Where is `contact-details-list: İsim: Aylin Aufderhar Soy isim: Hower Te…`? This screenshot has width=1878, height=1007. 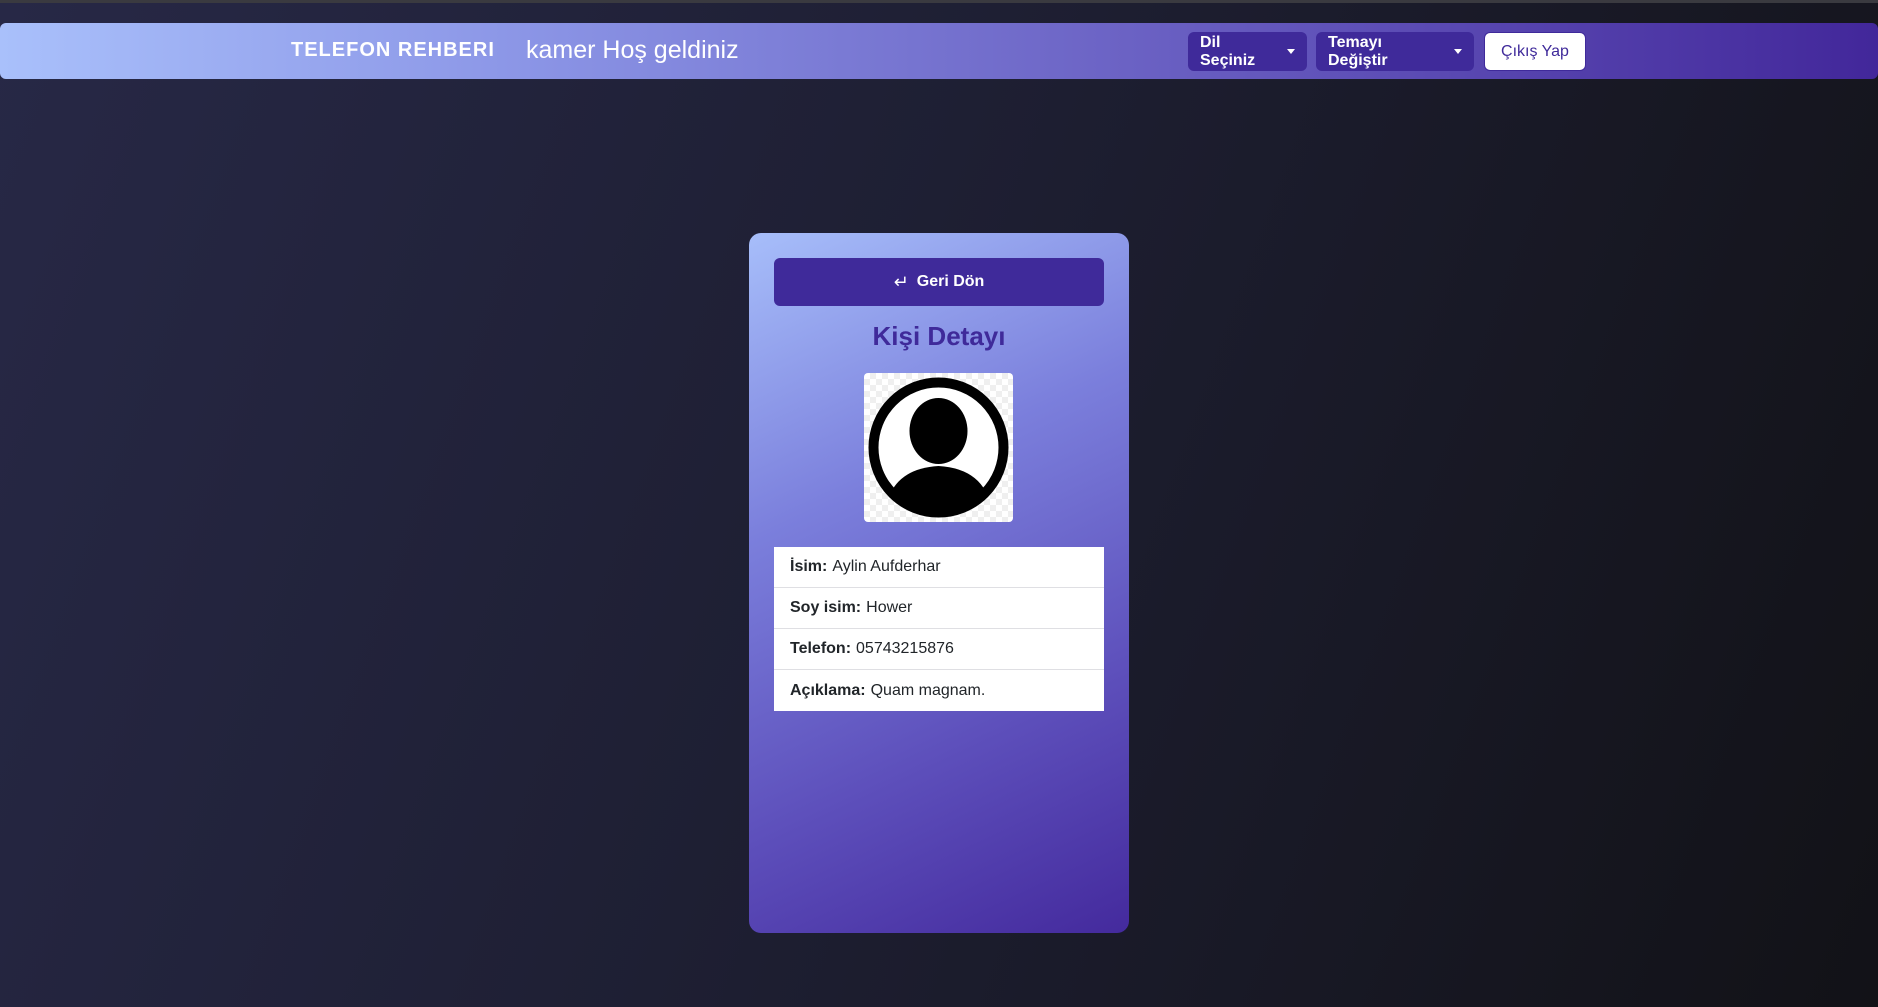
contact-details-list: İsim: Aylin Aufderhar Soy isim: Hower Te… is located at coordinates (939, 629).